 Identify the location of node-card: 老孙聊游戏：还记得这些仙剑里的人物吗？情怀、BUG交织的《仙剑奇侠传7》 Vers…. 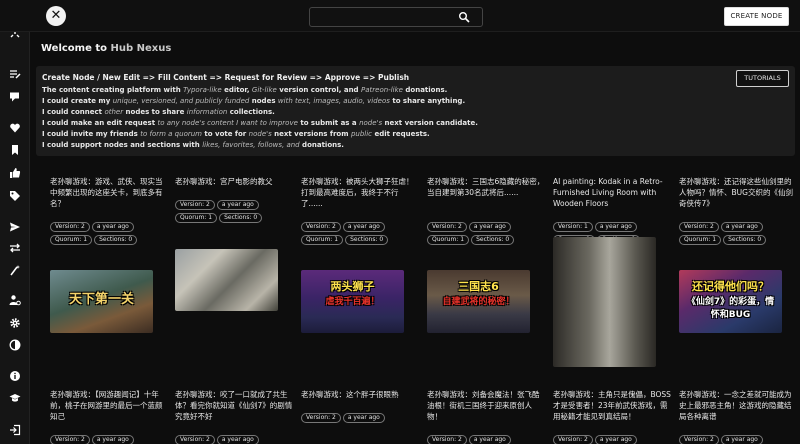
(738, 276).